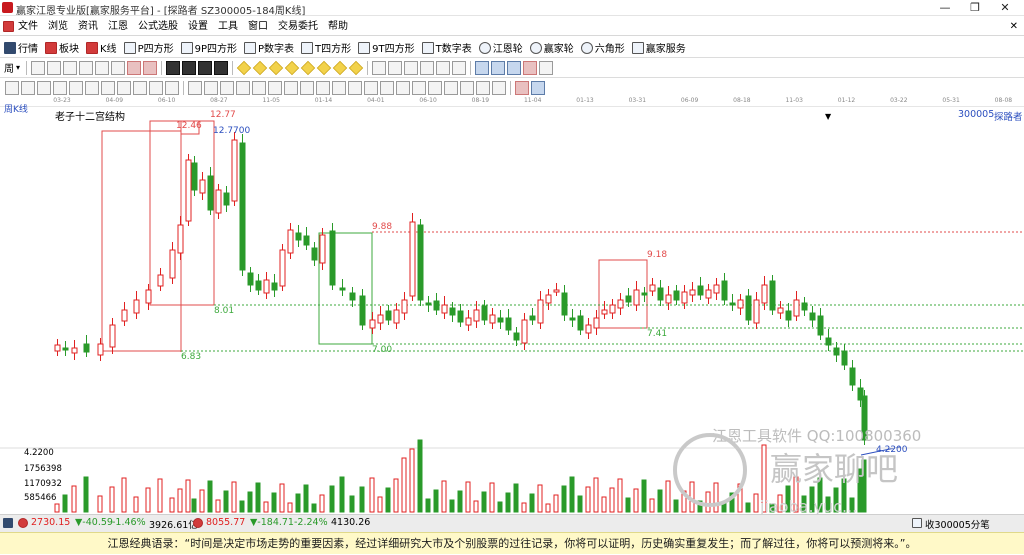  What do you see at coordinates (172, 87) in the screenshot?
I see `cycle-icon` at bounding box center [172, 87].